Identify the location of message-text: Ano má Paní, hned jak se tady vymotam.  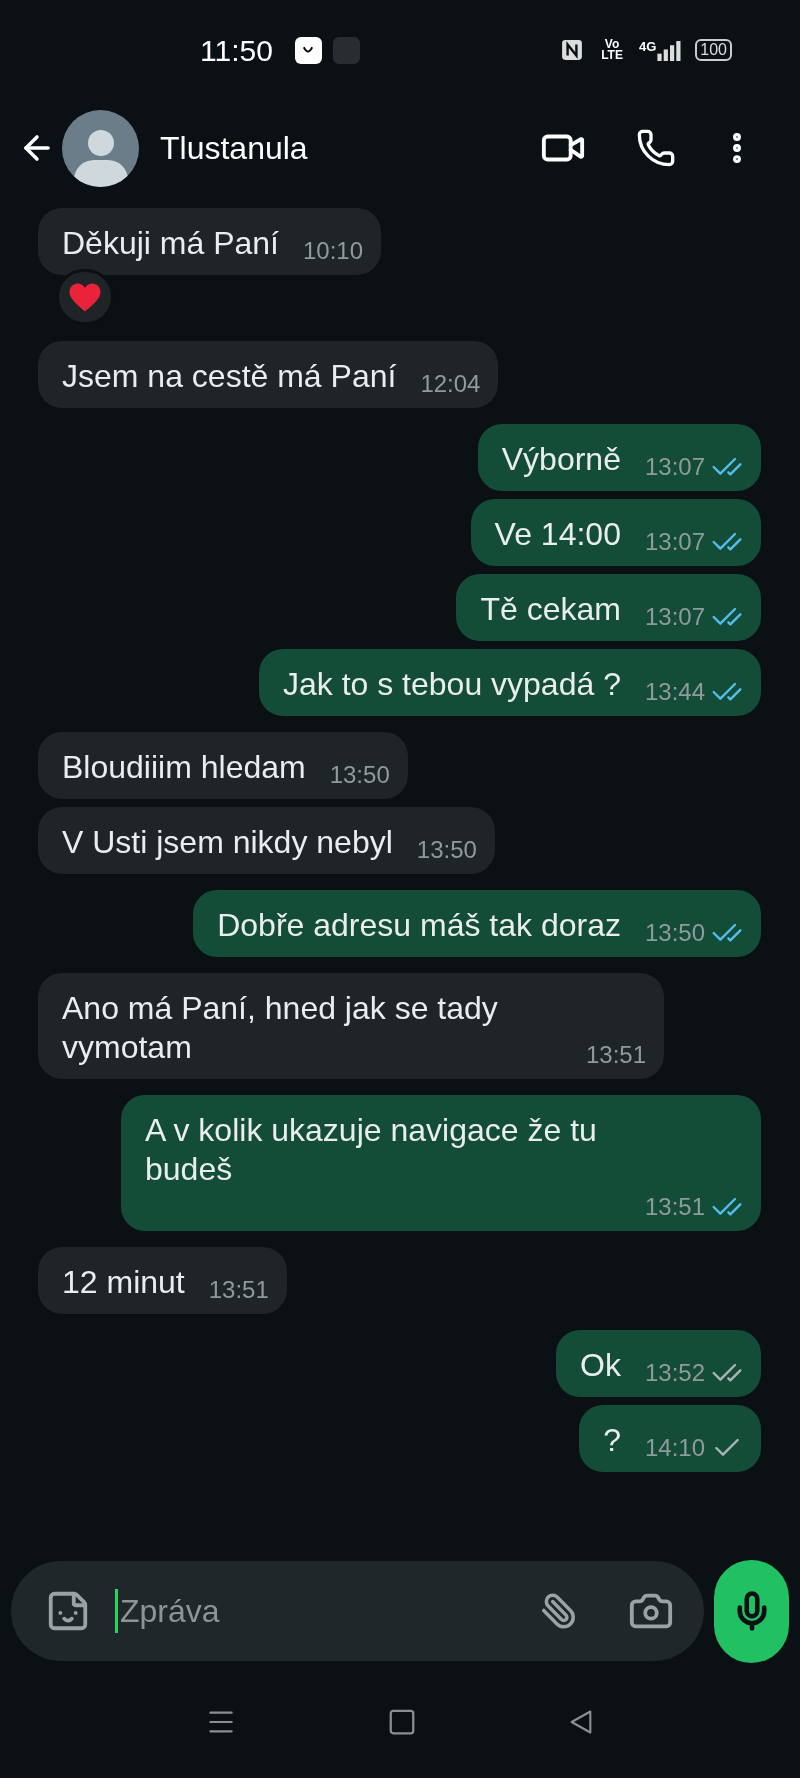
(280, 1028).